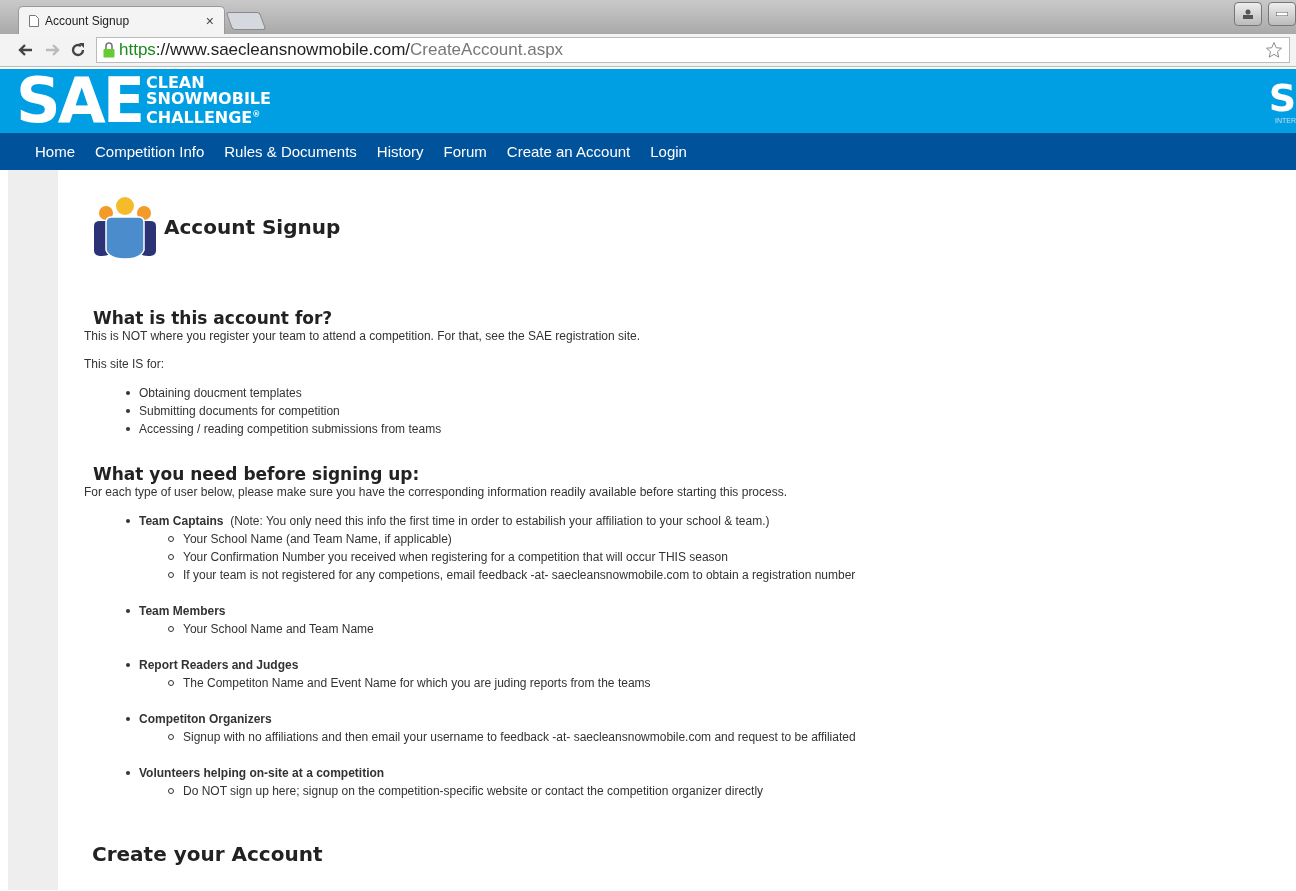 This screenshot has height=891, width=1296. What do you see at coordinates (150, 151) in the screenshot?
I see `nav-link: Competition Info` at bounding box center [150, 151].